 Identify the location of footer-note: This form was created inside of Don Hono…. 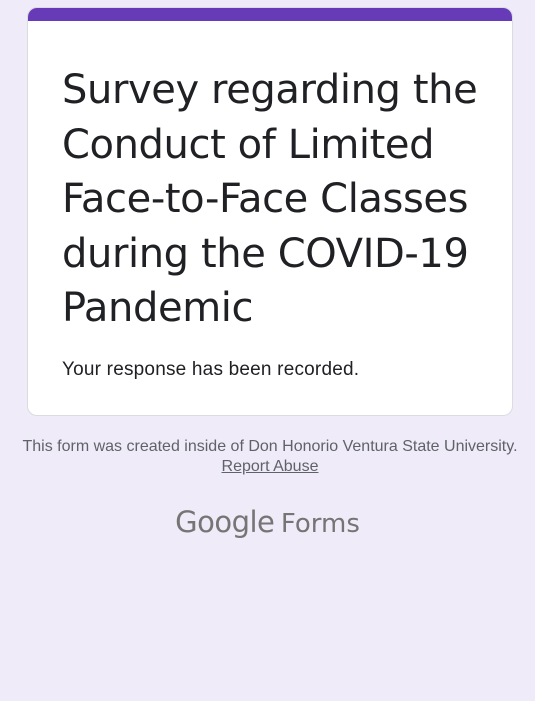
(270, 457).